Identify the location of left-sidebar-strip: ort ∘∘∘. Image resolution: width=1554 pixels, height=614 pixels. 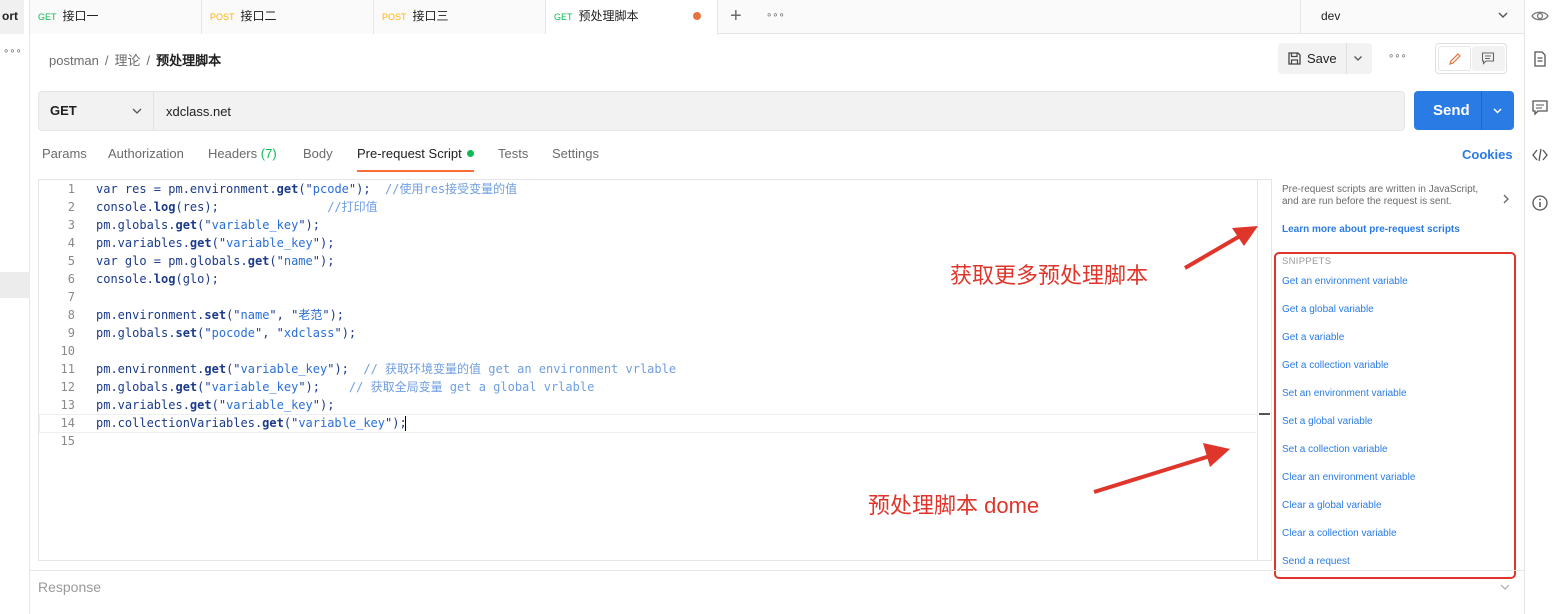
(15, 307).